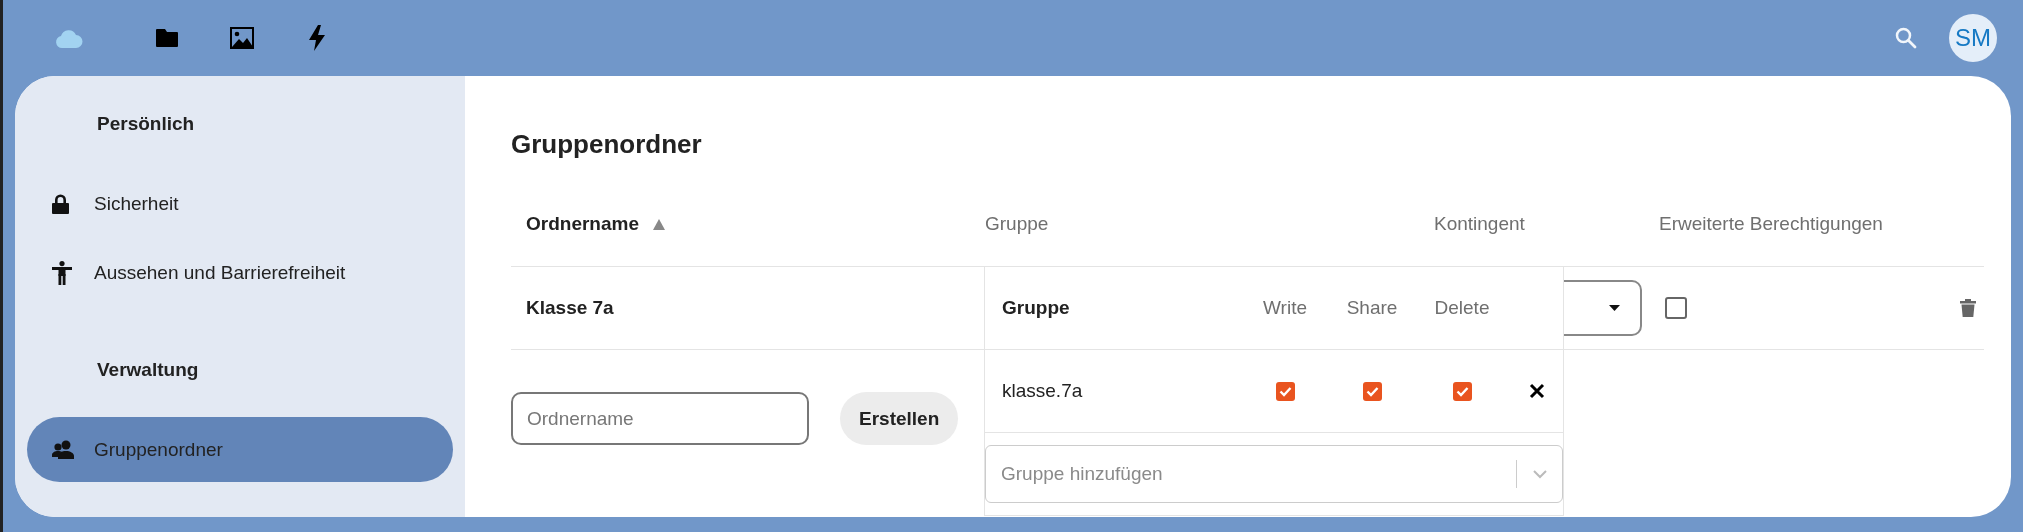 This screenshot has width=2023, height=532. Describe the element at coordinates (1614, 308) in the screenshot. I see `caret-down-icon` at that location.